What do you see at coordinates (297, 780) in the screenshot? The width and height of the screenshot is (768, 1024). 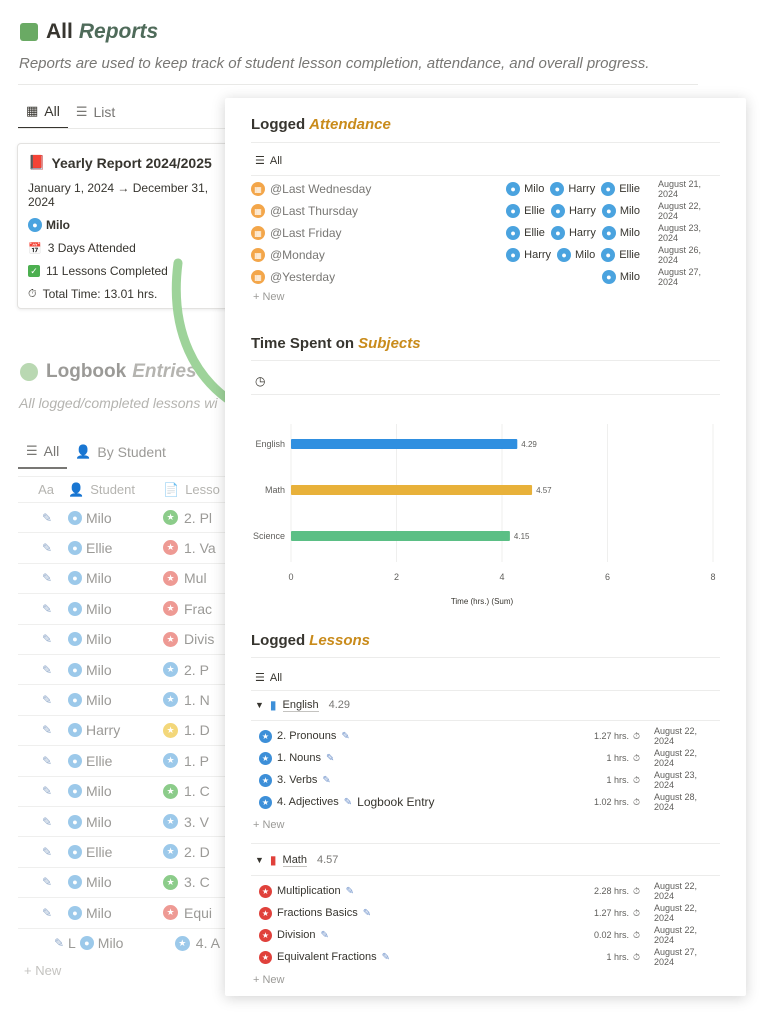 I see `lesson-title: 3. Verbs` at bounding box center [297, 780].